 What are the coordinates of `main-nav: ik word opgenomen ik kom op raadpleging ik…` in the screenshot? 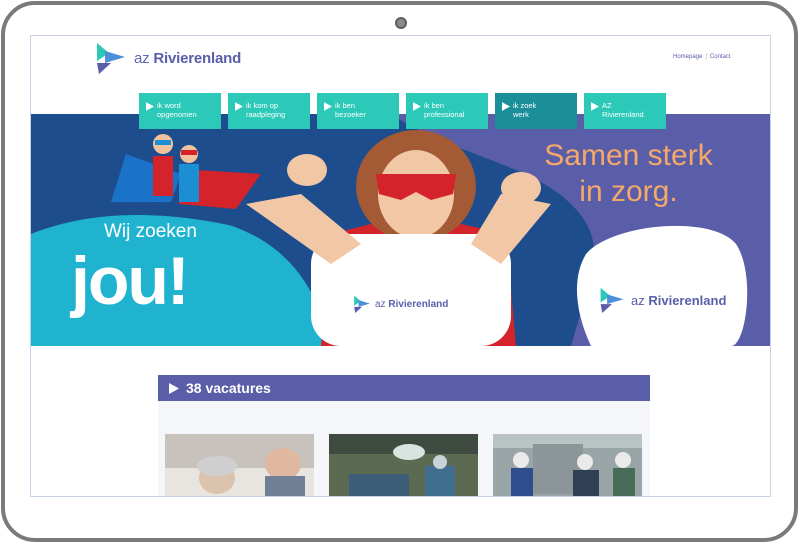 It's located at (402, 111).